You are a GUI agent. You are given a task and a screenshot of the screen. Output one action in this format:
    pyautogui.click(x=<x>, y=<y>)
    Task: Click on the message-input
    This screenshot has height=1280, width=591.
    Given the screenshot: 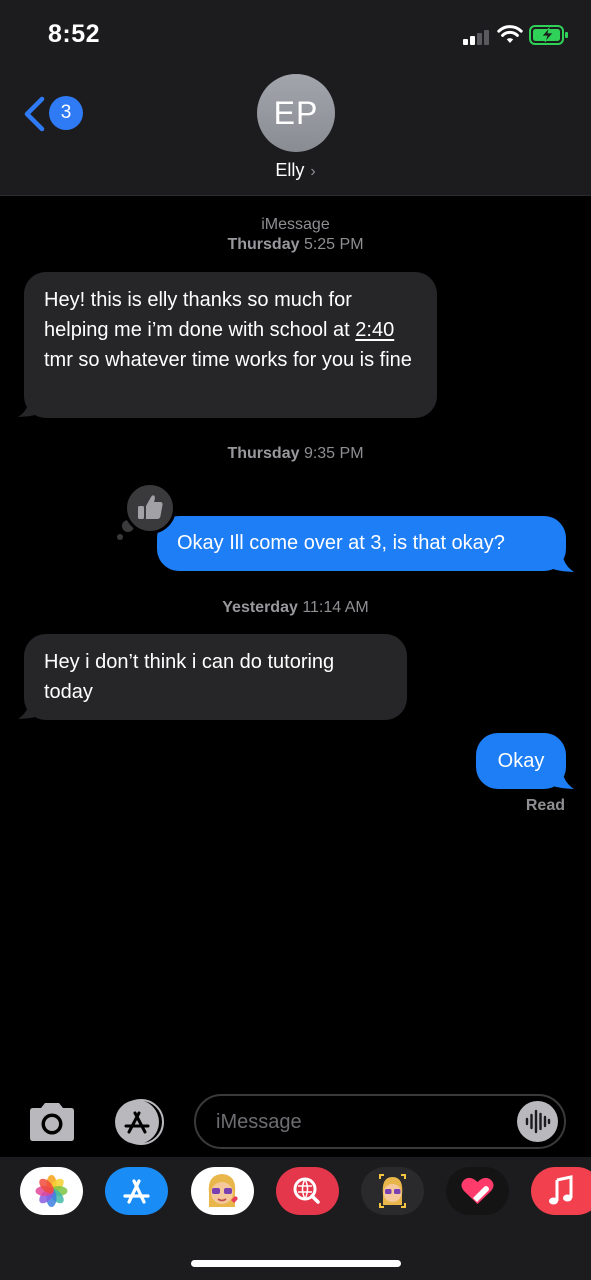 What is the action you would take?
    pyautogui.click(x=361, y=1122)
    